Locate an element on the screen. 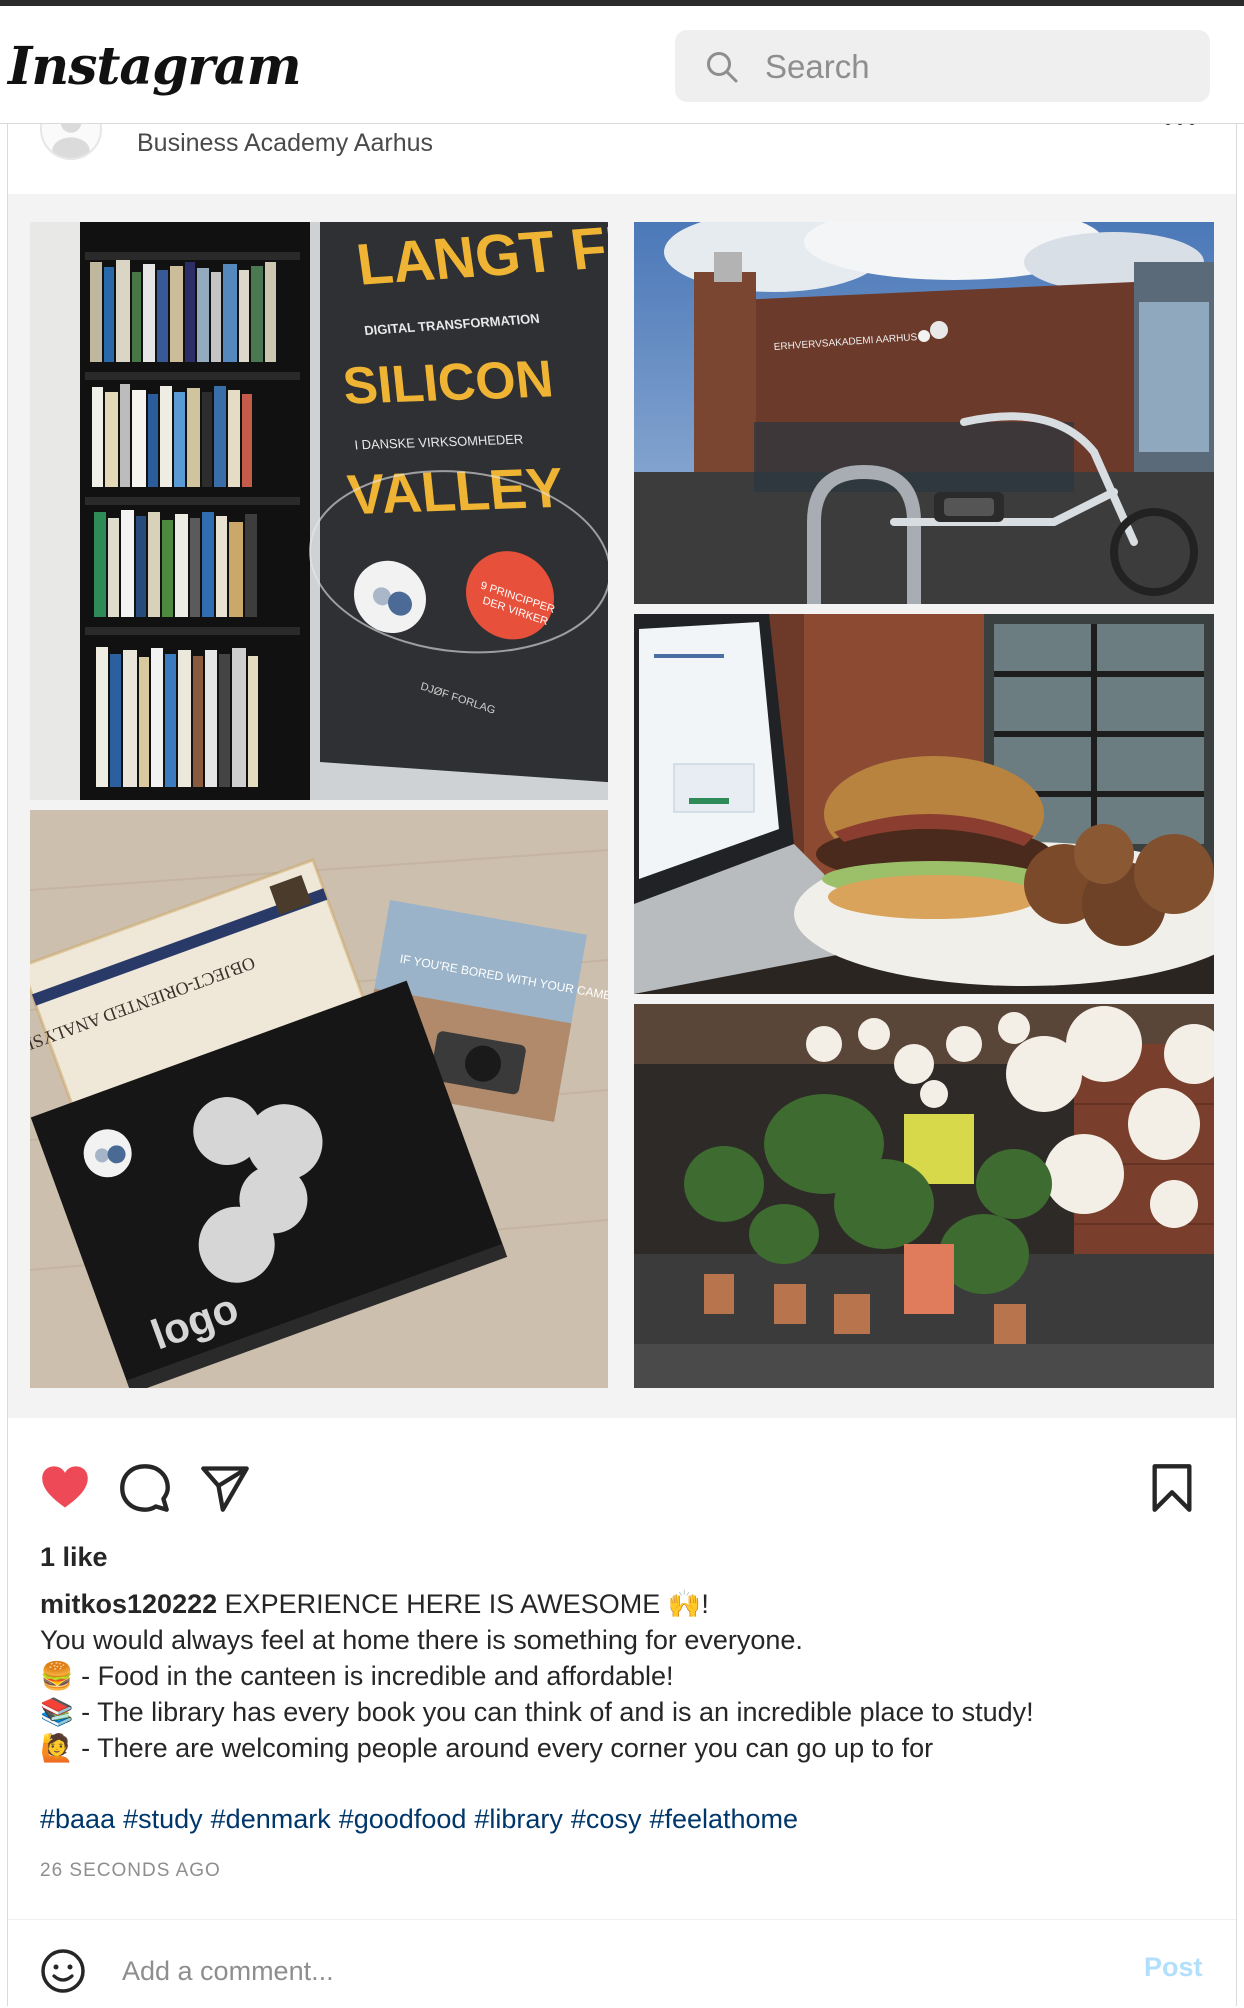 The image size is (1244, 2008). comment-input is located at coordinates (572, 1971).